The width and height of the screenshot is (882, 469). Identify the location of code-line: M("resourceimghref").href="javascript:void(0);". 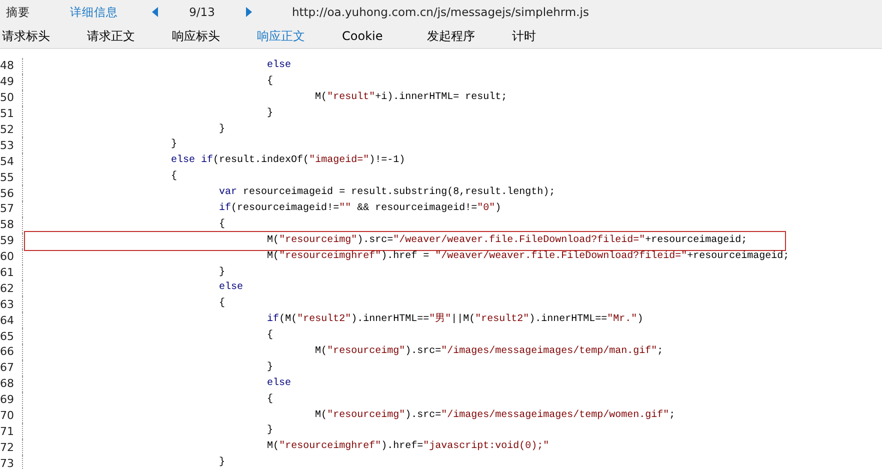
(408, 447).